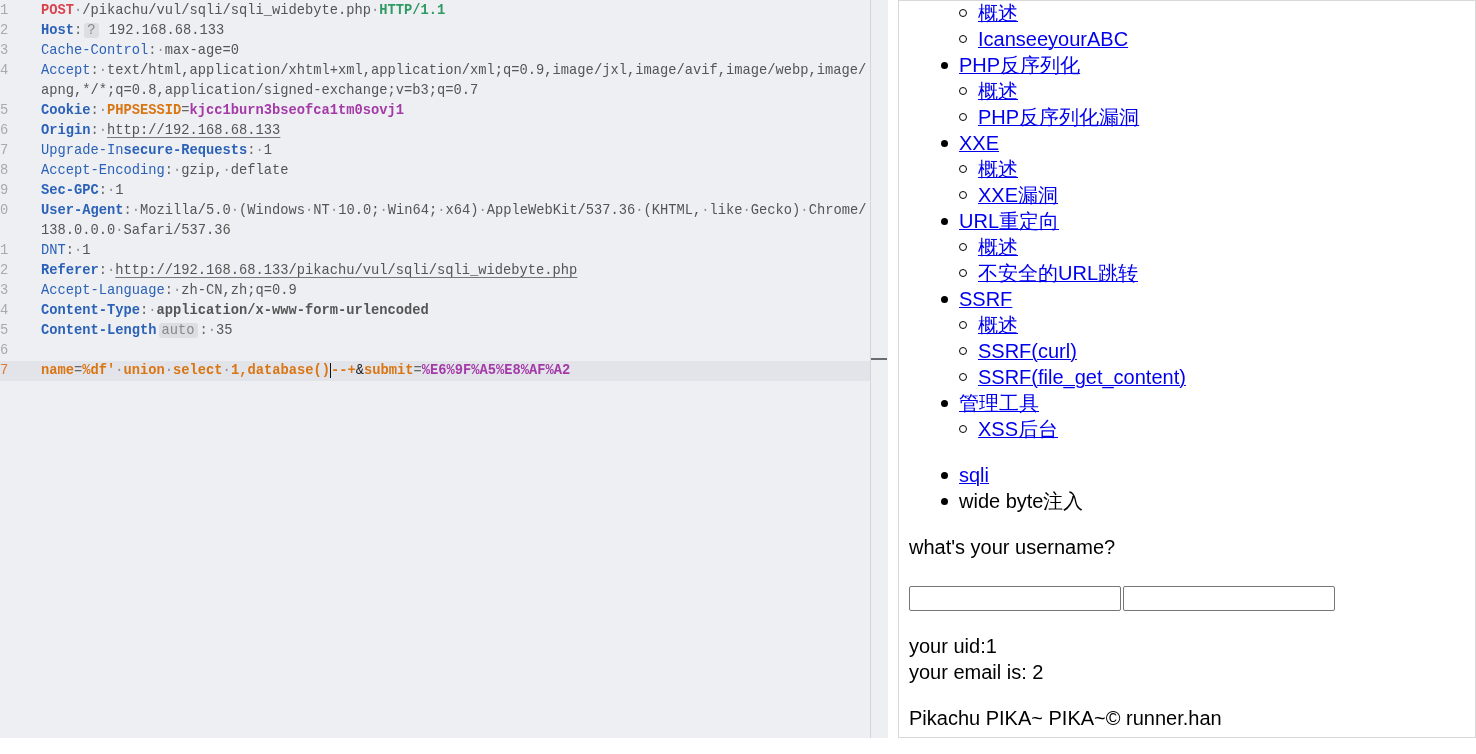 Image resolution: width=1476 pixels, height=754 pixels. Describe the element at coordinates (1013, 547) in the screenshot. I see `username-prompt: what's your username?` at that location.